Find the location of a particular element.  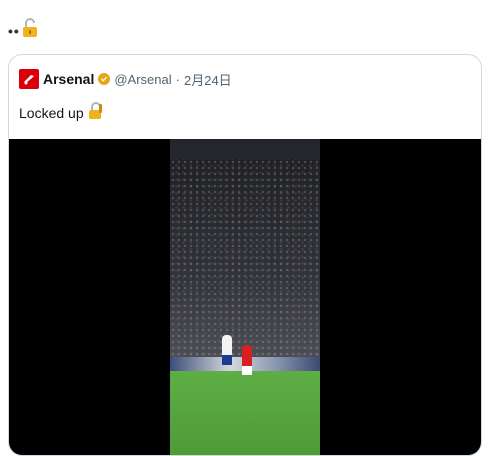

pitch is located at coordinates (245, 413).